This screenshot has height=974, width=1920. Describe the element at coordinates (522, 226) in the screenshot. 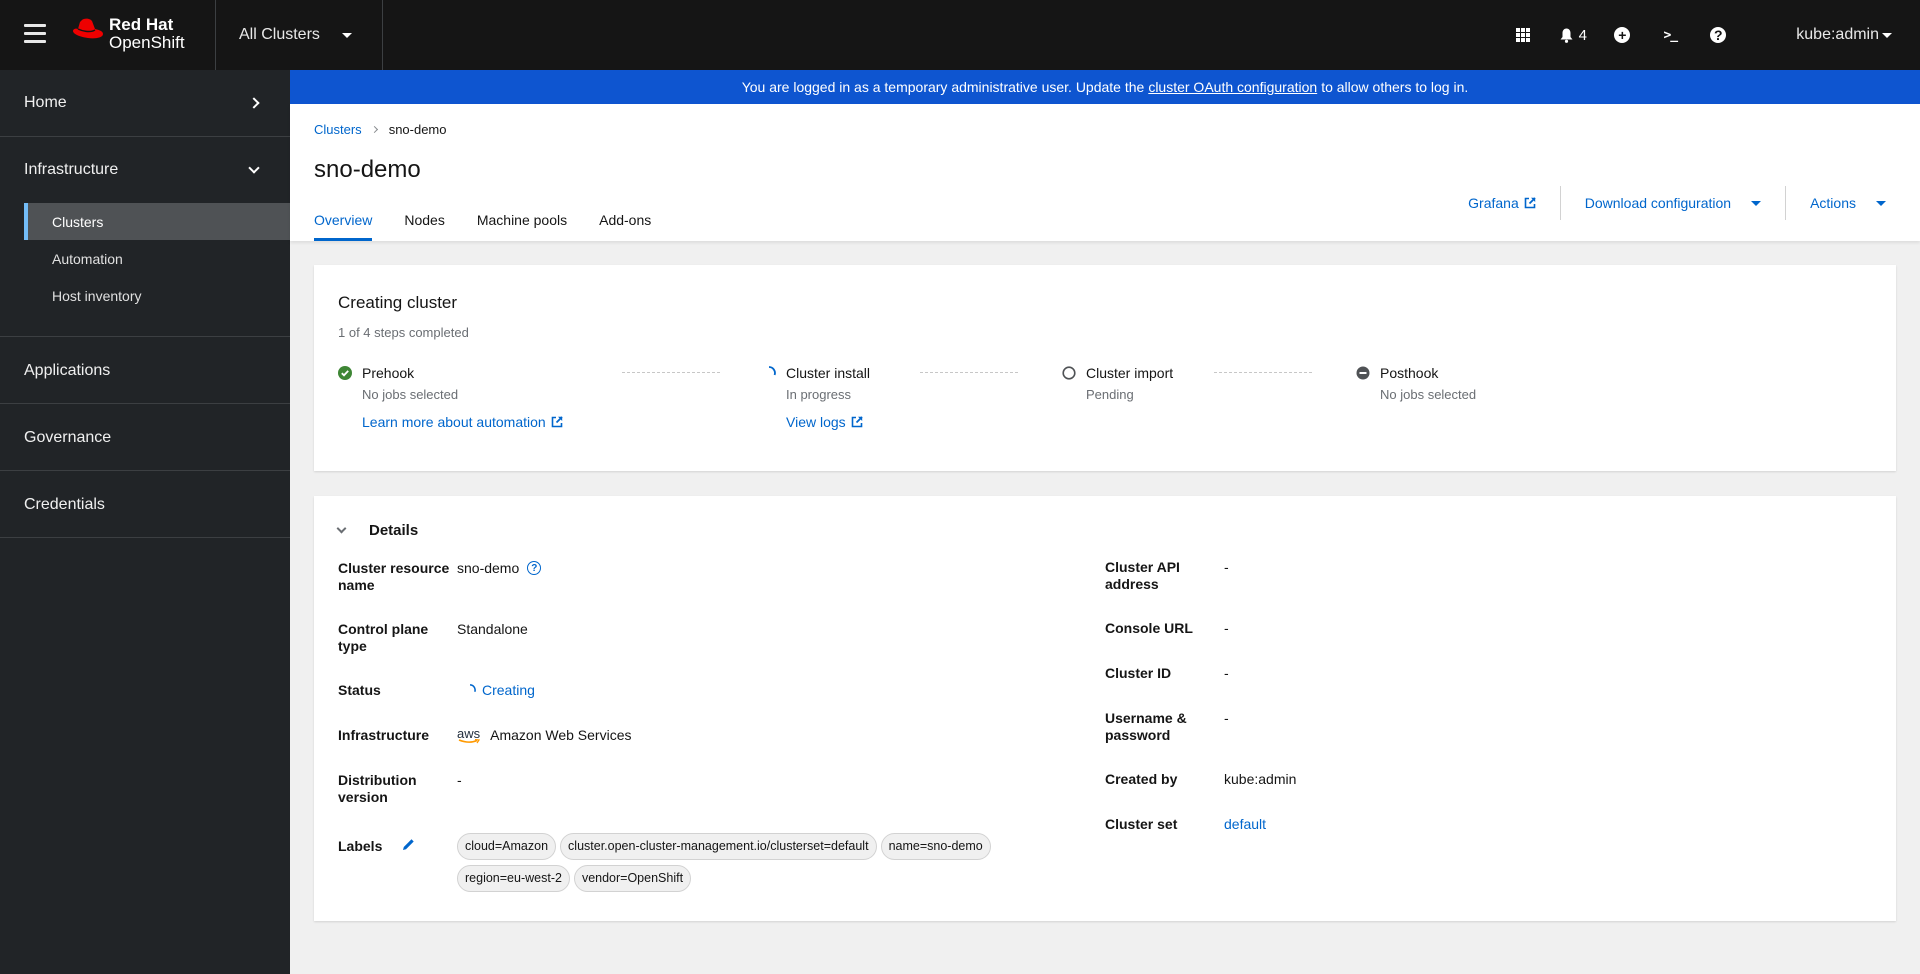

I see `tab-machine-pools: Machine pools` at that location.